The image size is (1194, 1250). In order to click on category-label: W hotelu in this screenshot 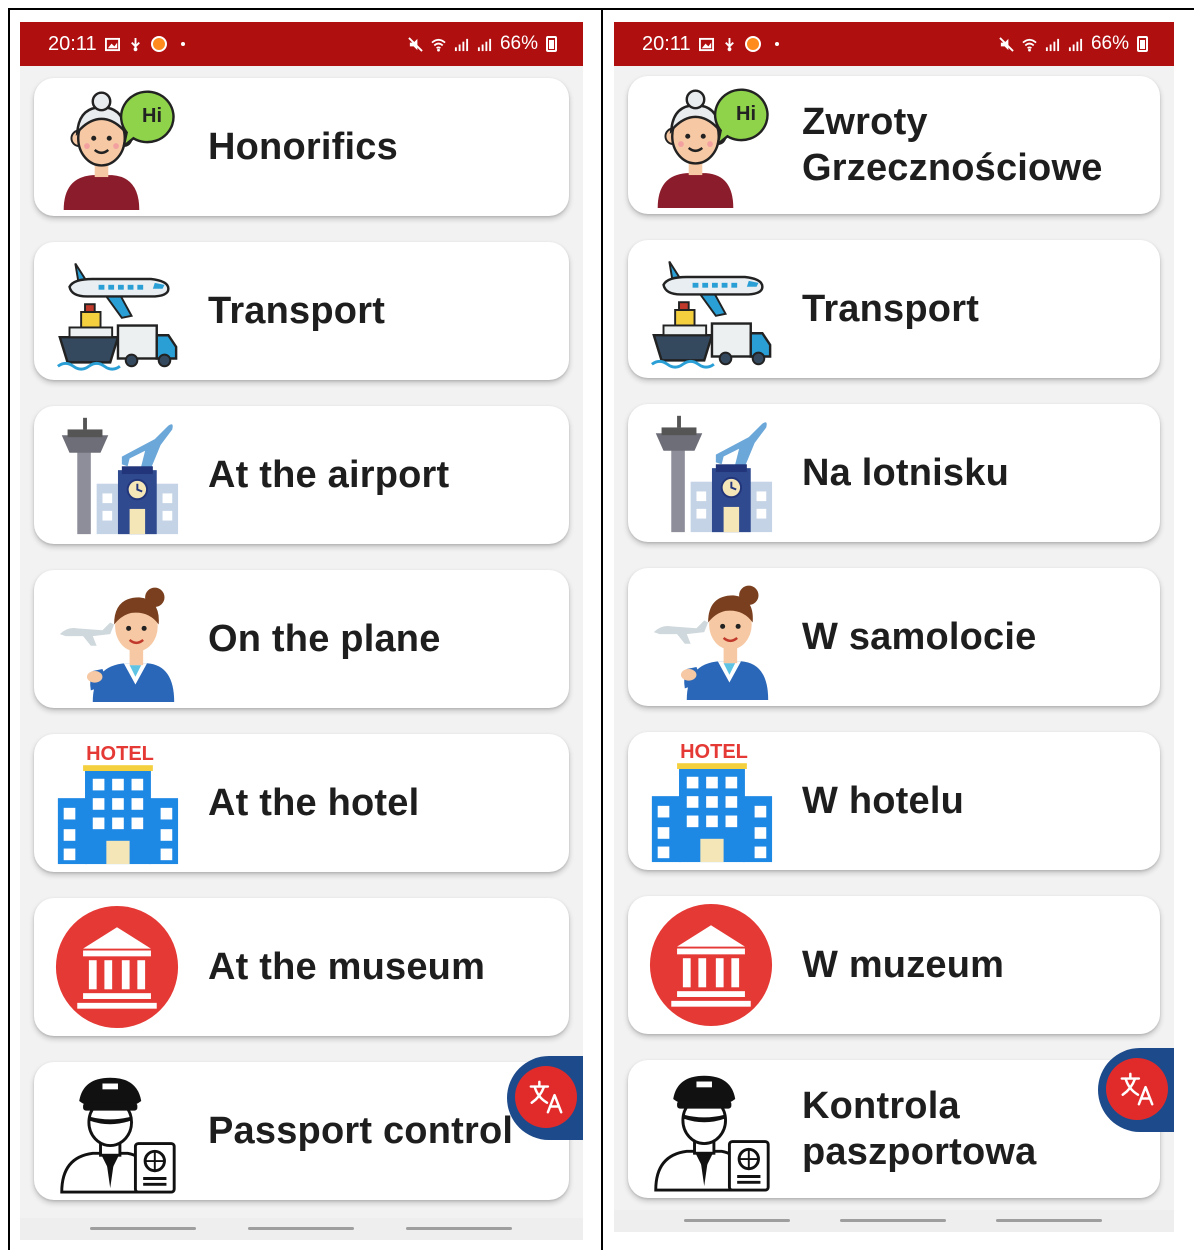, I will do `click(883, 801)`.